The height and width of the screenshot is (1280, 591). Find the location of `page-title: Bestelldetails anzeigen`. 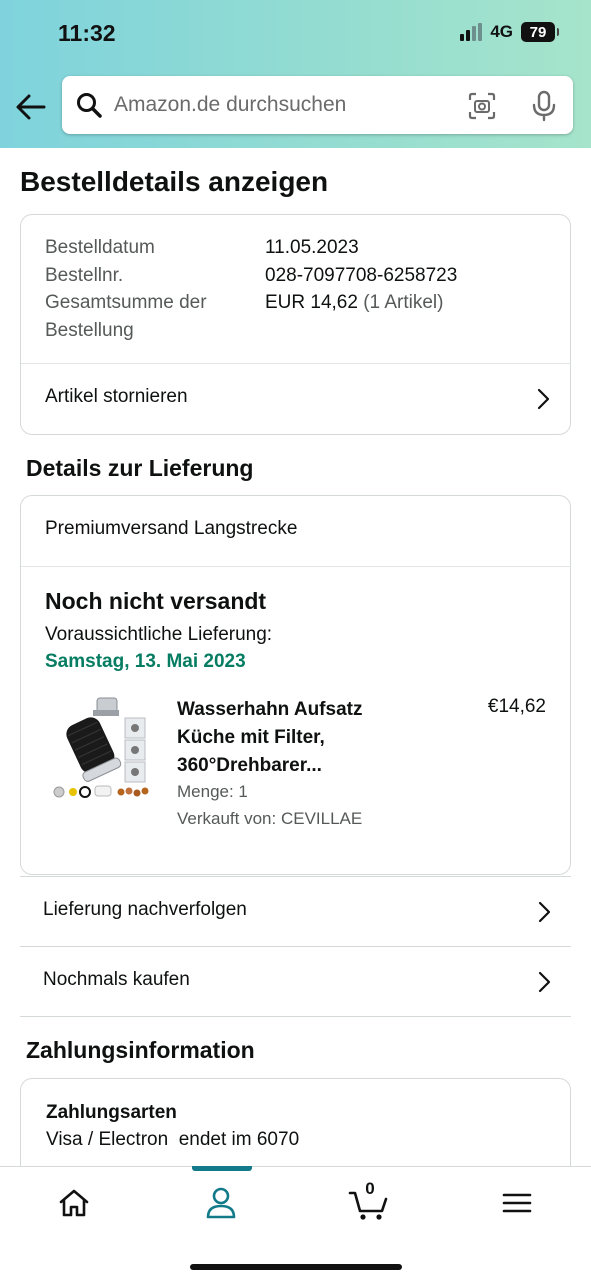

page-title: Bestelldetails anzeigen is located at coordinates (174, 181).